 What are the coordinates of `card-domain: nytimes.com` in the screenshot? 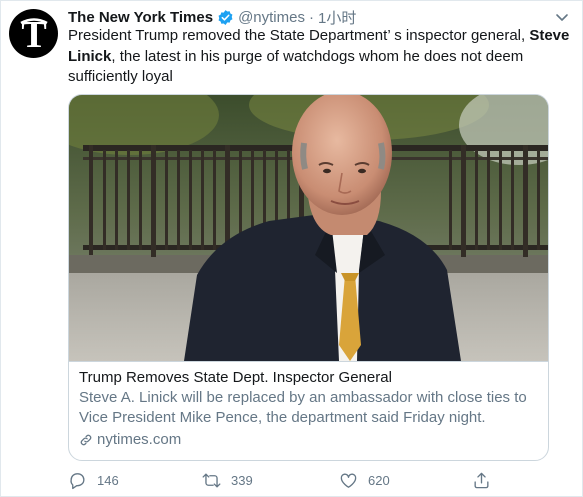 It's located at (308, 440).